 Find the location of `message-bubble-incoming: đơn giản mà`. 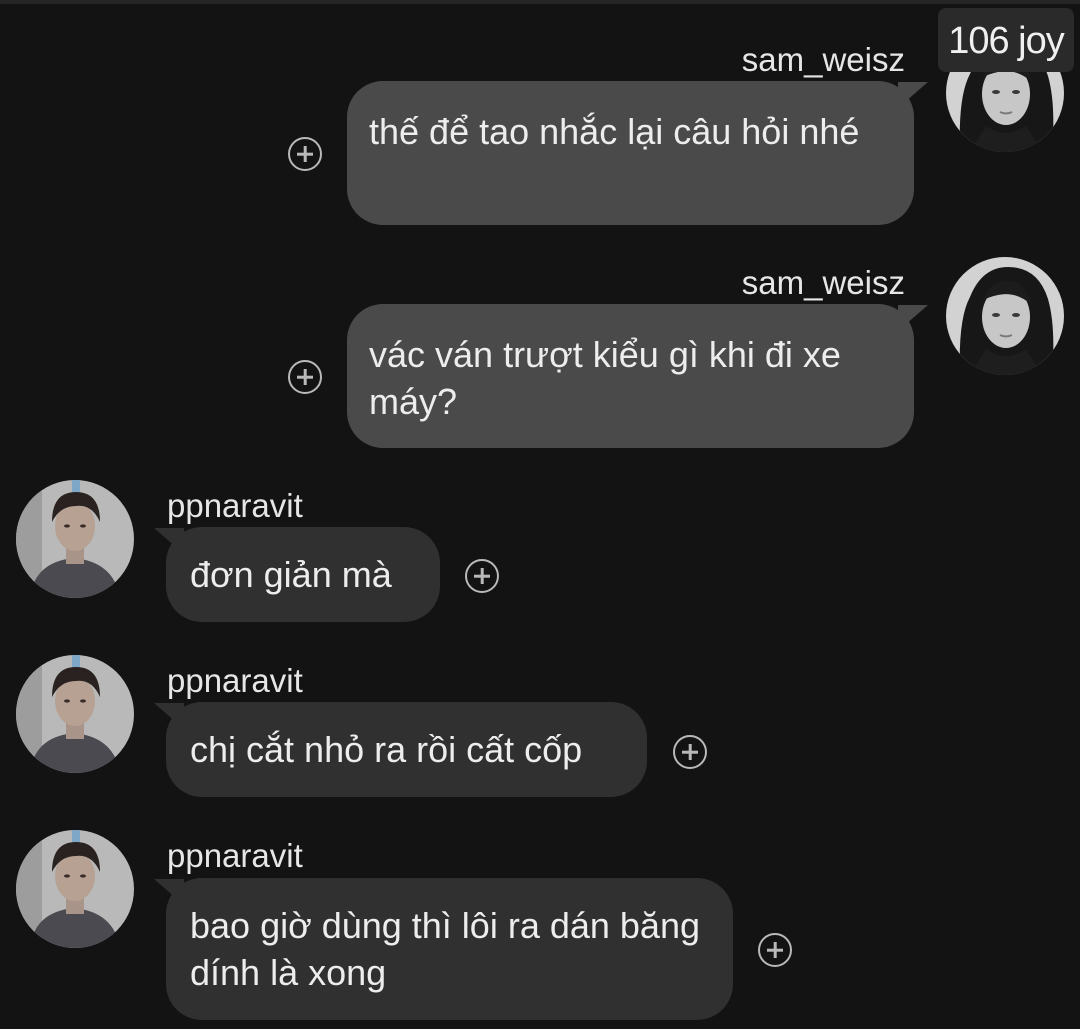

message-bubble-incoming: đơn giản mà is located at coordinates (303, 574).